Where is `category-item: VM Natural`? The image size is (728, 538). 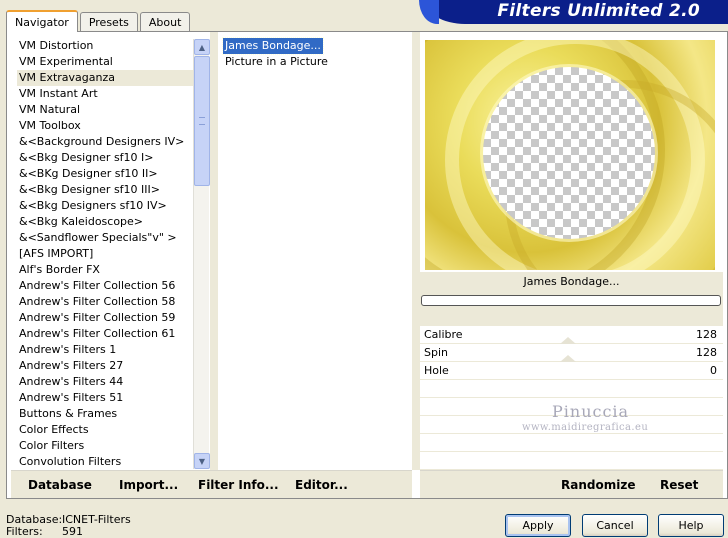 category-item: VM Natural is located at coordinates (105, 110).